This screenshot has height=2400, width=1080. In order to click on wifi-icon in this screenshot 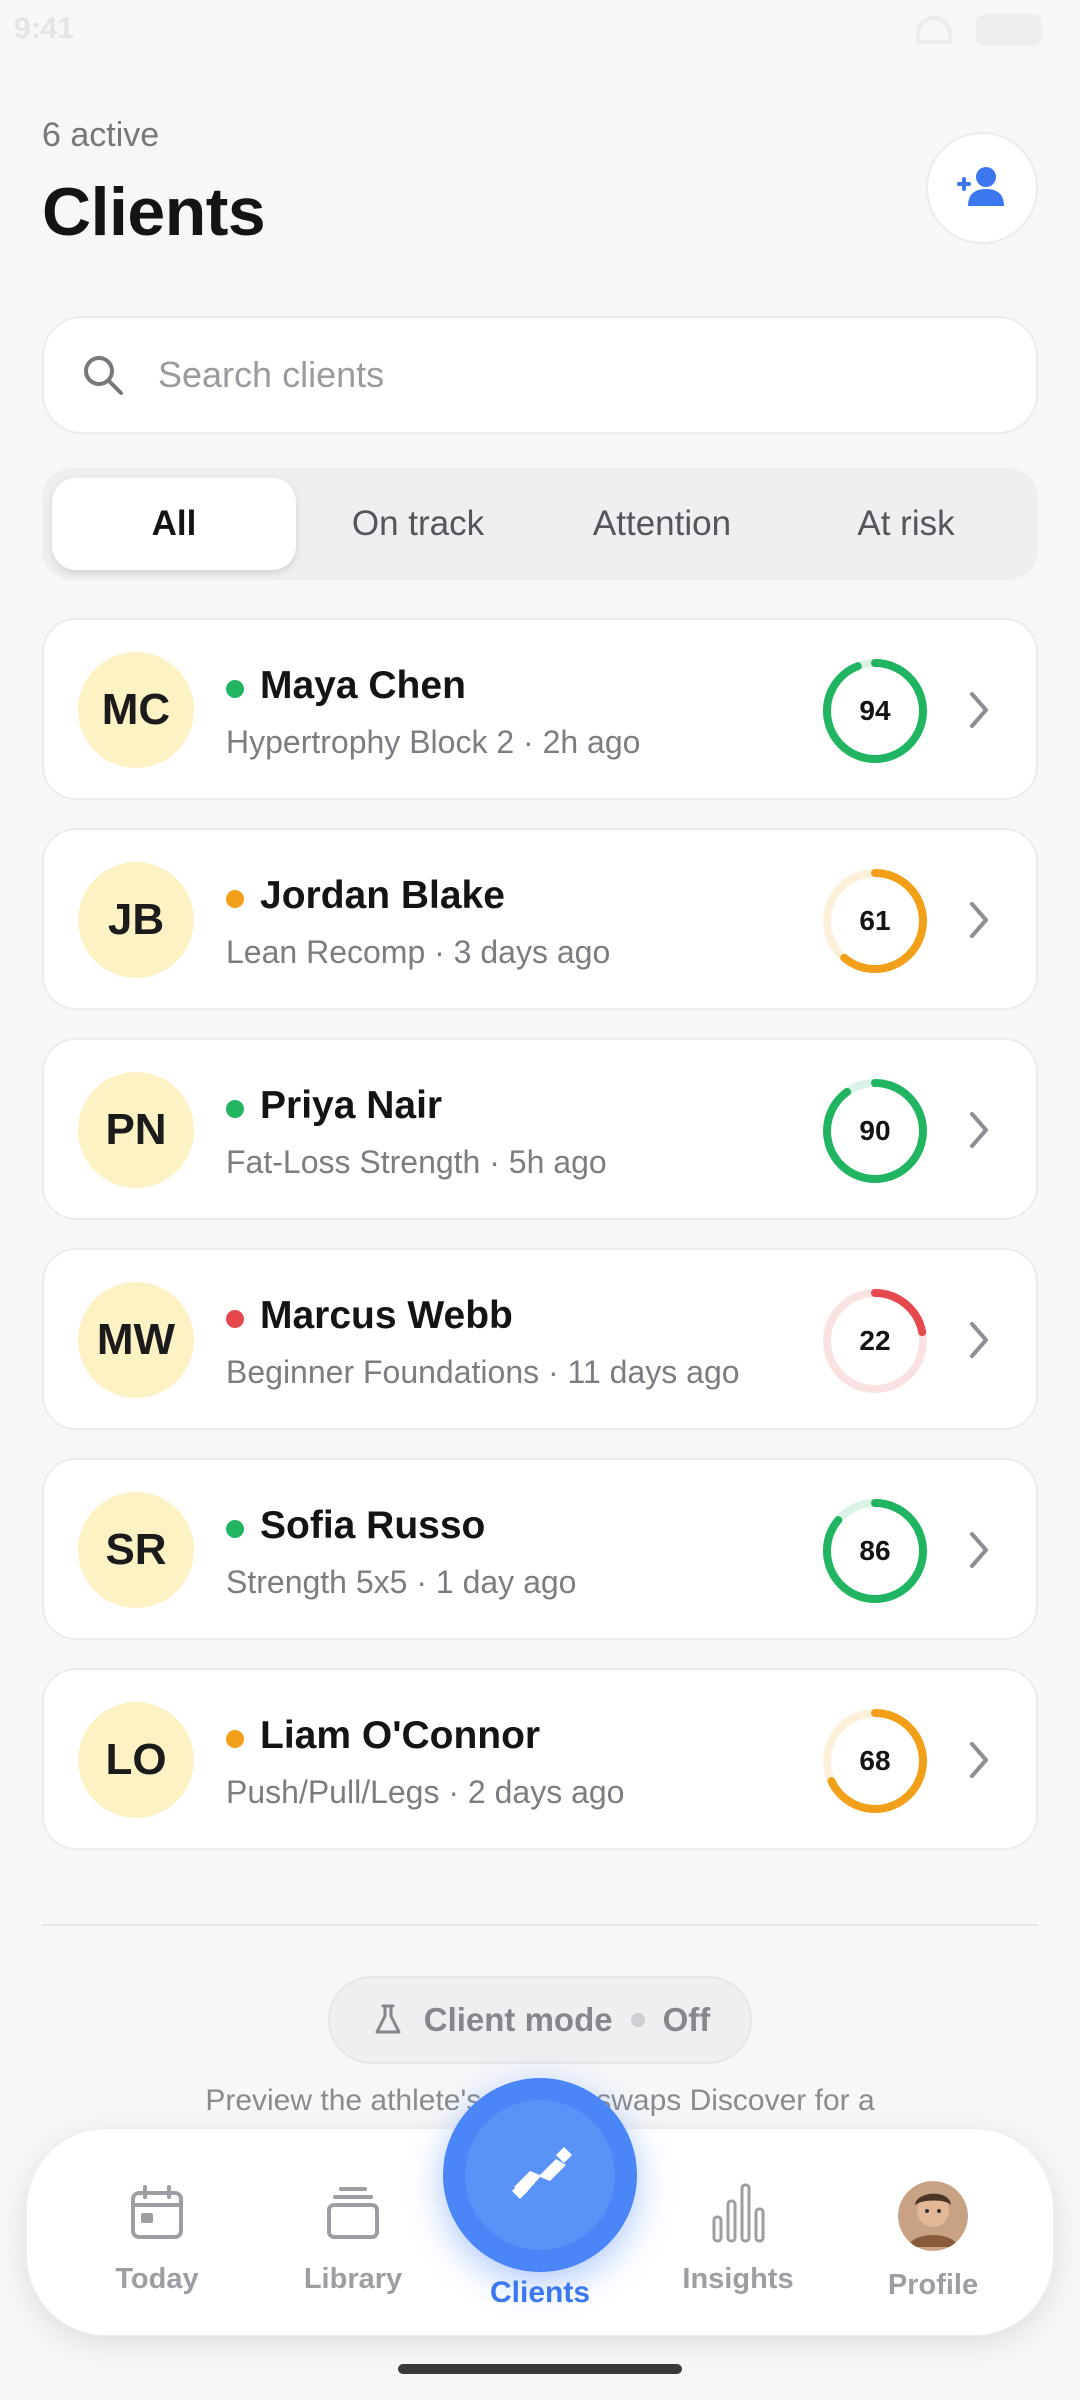, I will do `click(934, 30)`.